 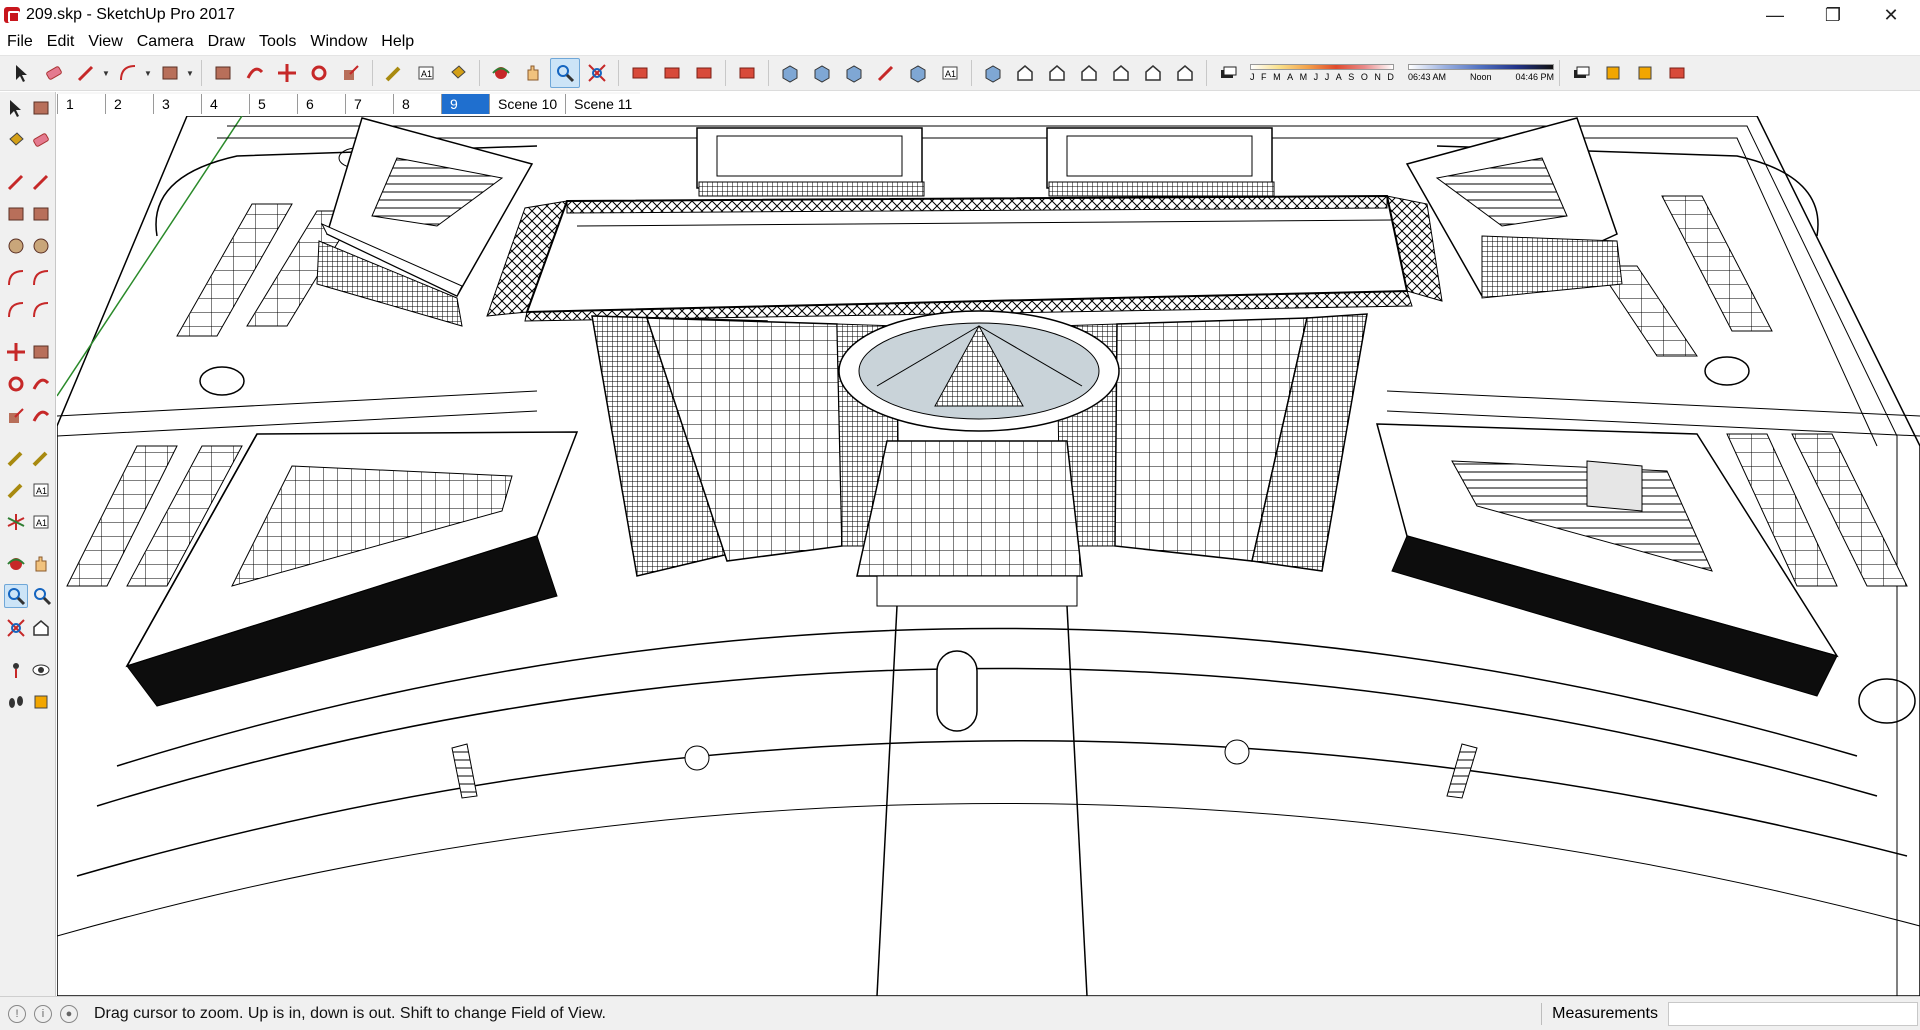 I want to click on xray-icon, so click(x=790, y=73).